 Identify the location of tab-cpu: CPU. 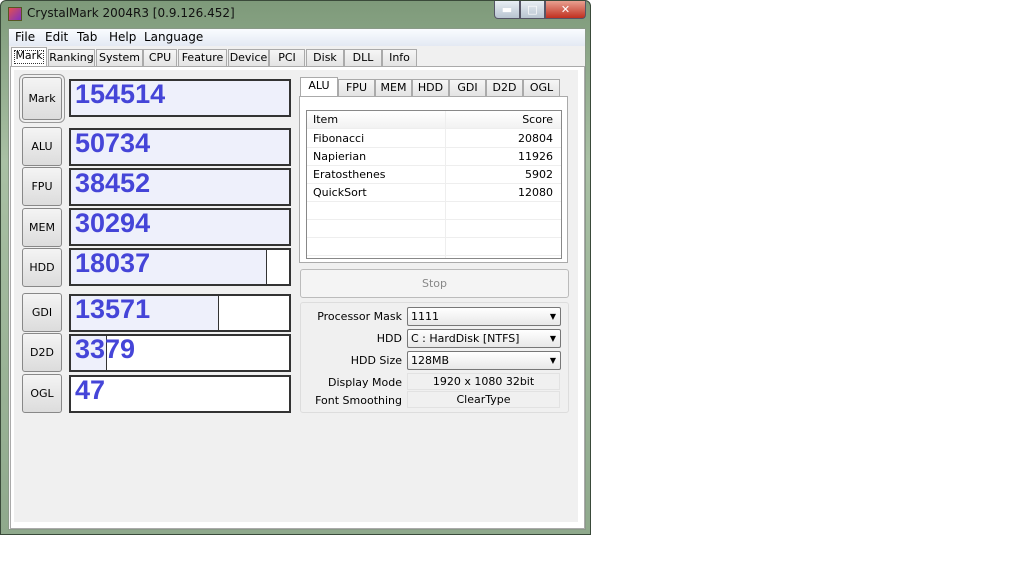
(160, 58).